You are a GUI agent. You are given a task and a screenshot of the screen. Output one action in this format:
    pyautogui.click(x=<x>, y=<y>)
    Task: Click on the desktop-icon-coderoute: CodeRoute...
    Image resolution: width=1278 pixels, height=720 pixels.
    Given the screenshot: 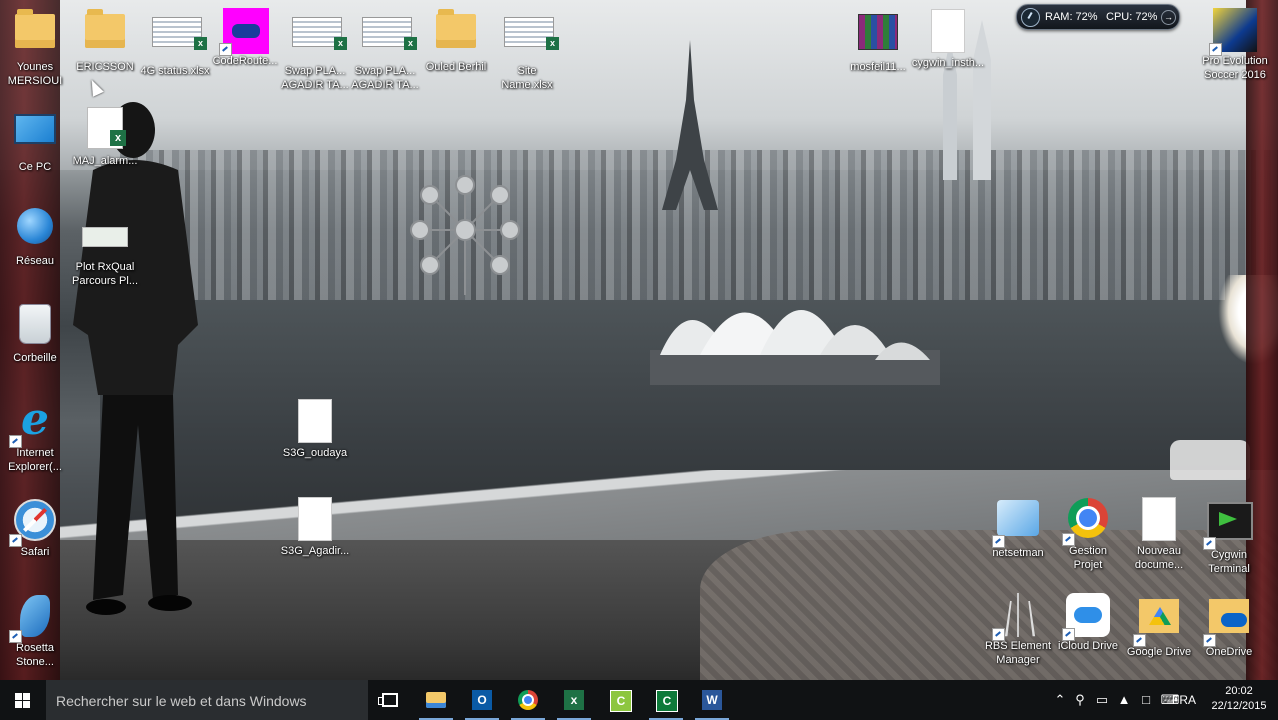 What is the action you would take?
    pyautogui.click(x=245, y=38)
    